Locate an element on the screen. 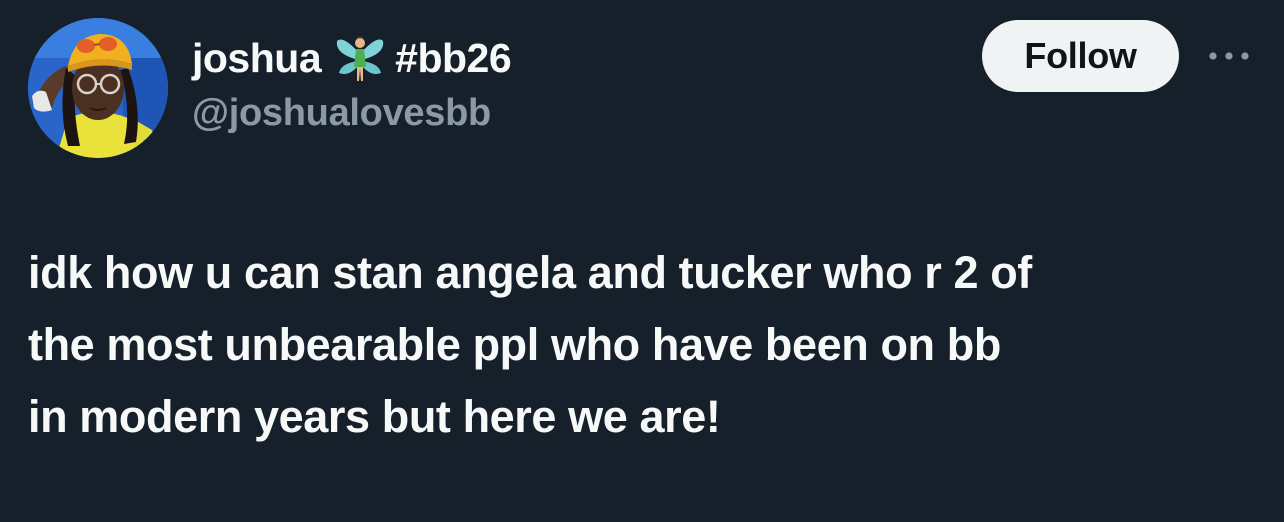  avatar-image is located at coordinates (98, 88).